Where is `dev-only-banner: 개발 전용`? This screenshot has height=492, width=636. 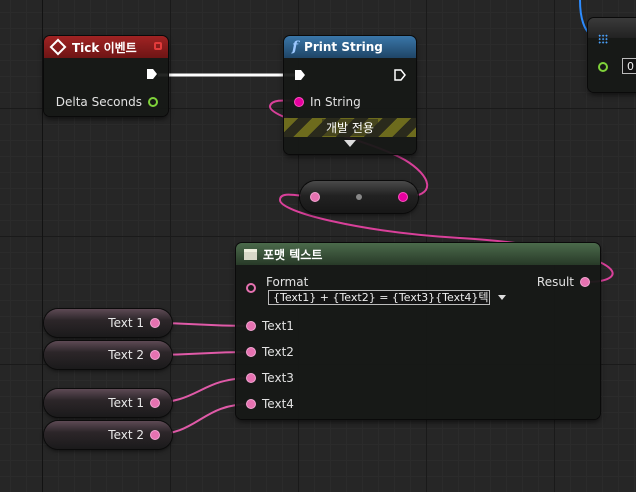
dev-only-banner: 개발 전용 is located at coordinates (350, 127).